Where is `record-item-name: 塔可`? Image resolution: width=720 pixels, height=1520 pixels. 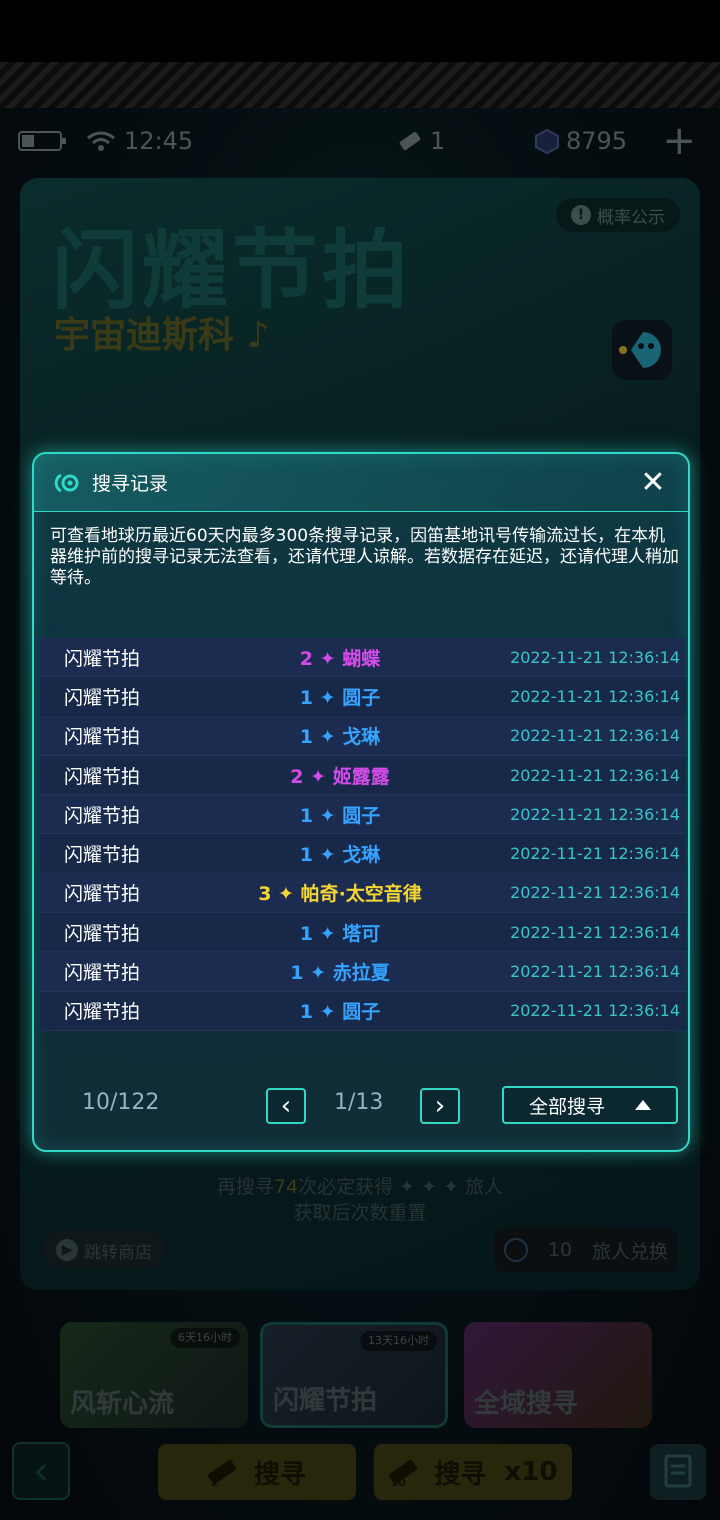
record-item-name: 塔可 is located at coordinates (361, 933).